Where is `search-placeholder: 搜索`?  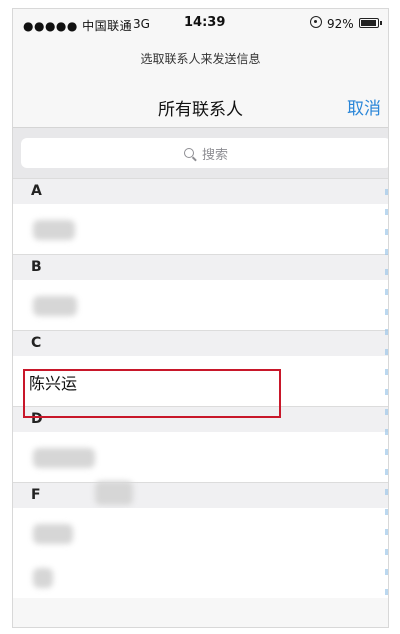 search-placeholder: 搜索 is located at coordinates (214, 155).